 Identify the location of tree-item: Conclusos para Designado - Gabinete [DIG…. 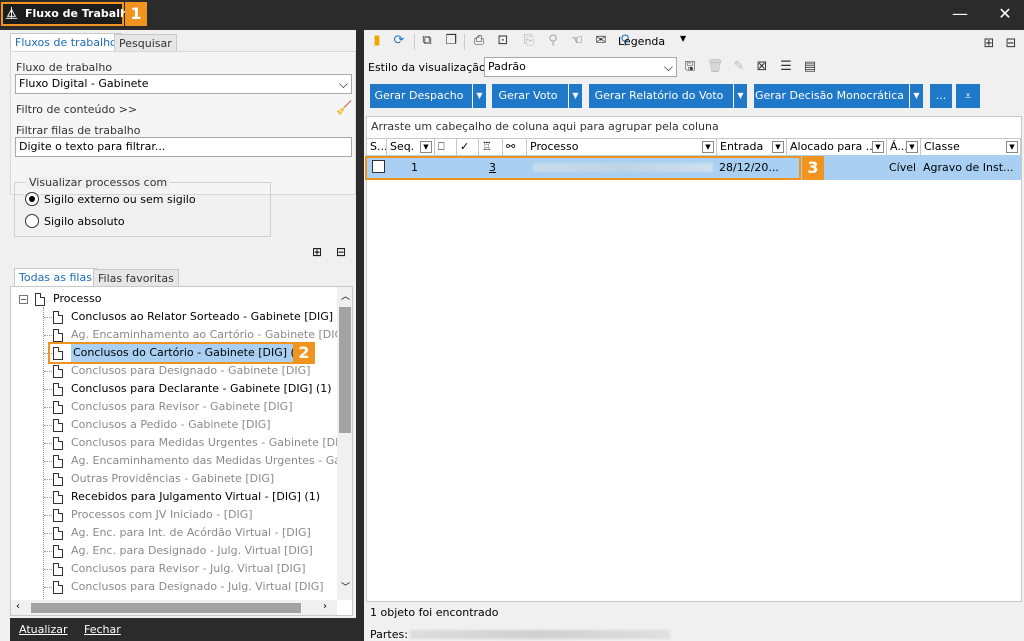
(181, 371).